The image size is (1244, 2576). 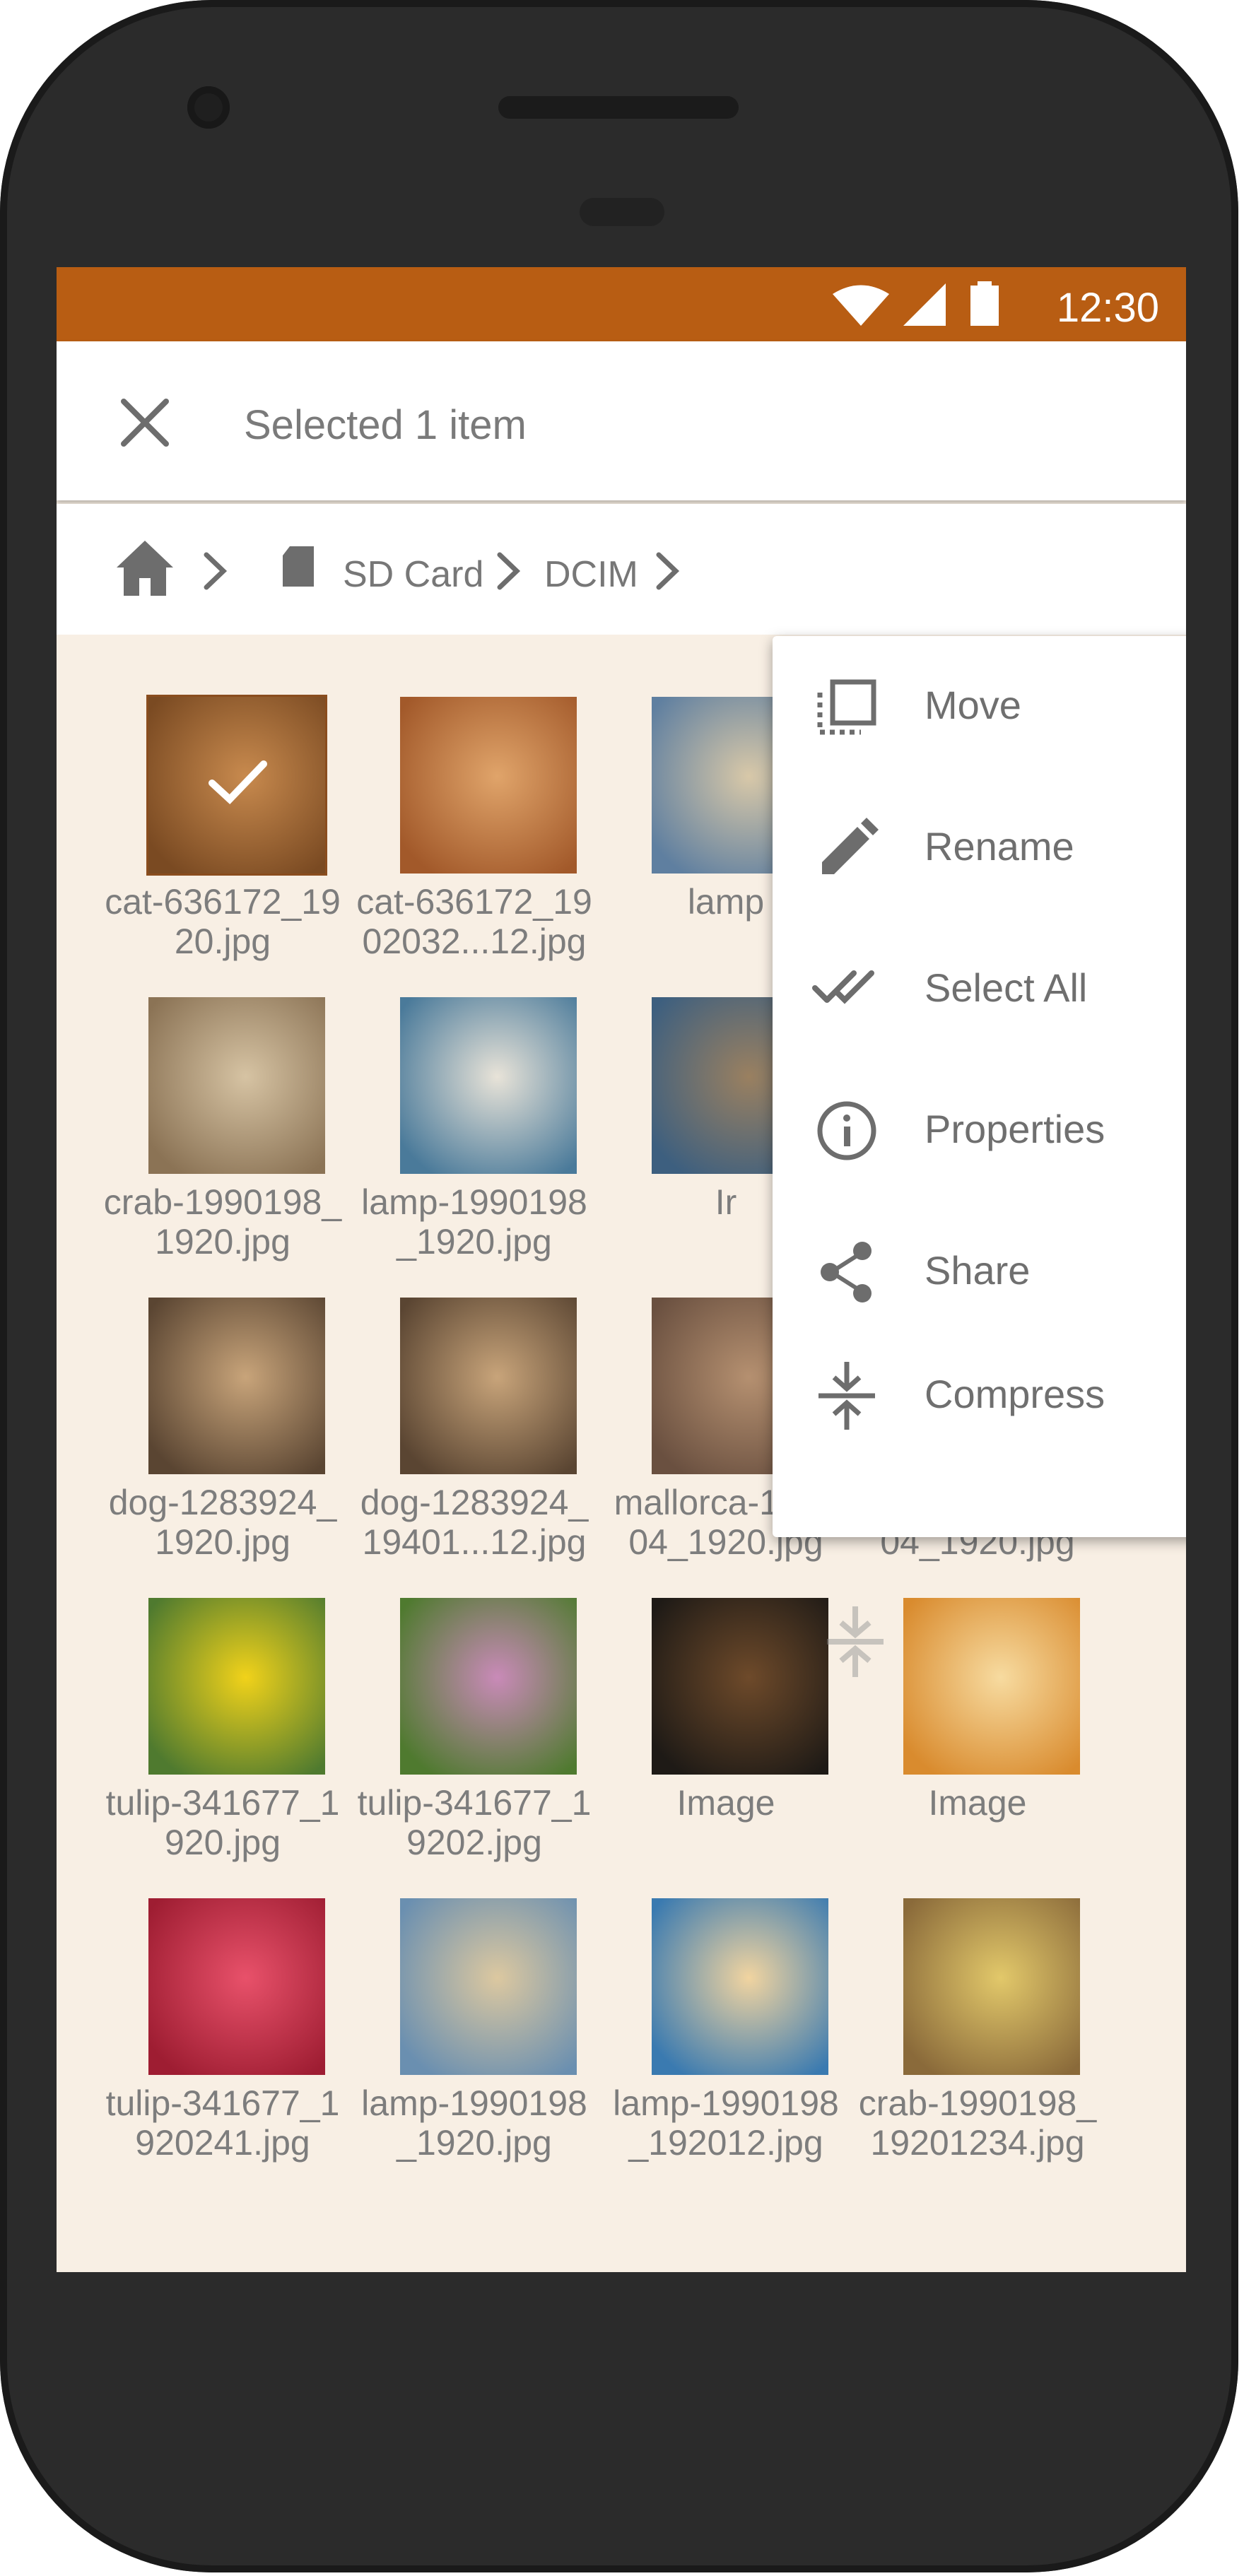 I want to click on earpiece-speaker, so click(x=618, y=107).